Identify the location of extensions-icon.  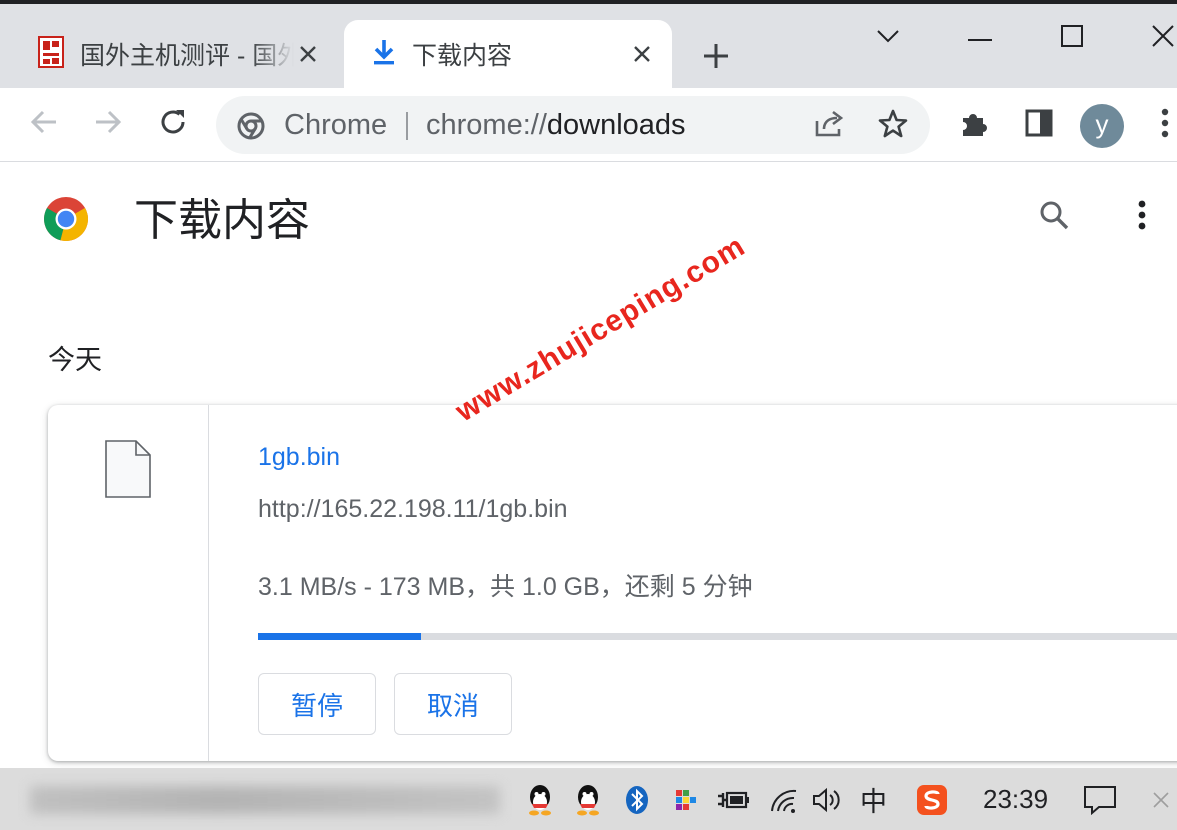
(974, 125).